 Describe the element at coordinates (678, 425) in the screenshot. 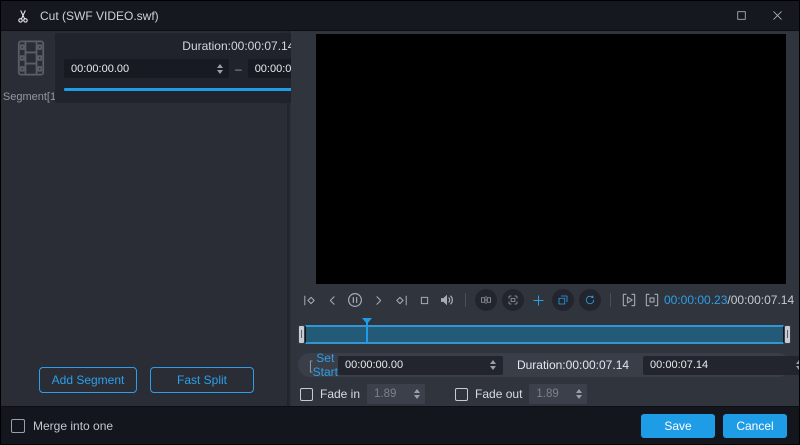

I see `save-button: Save` at that location.